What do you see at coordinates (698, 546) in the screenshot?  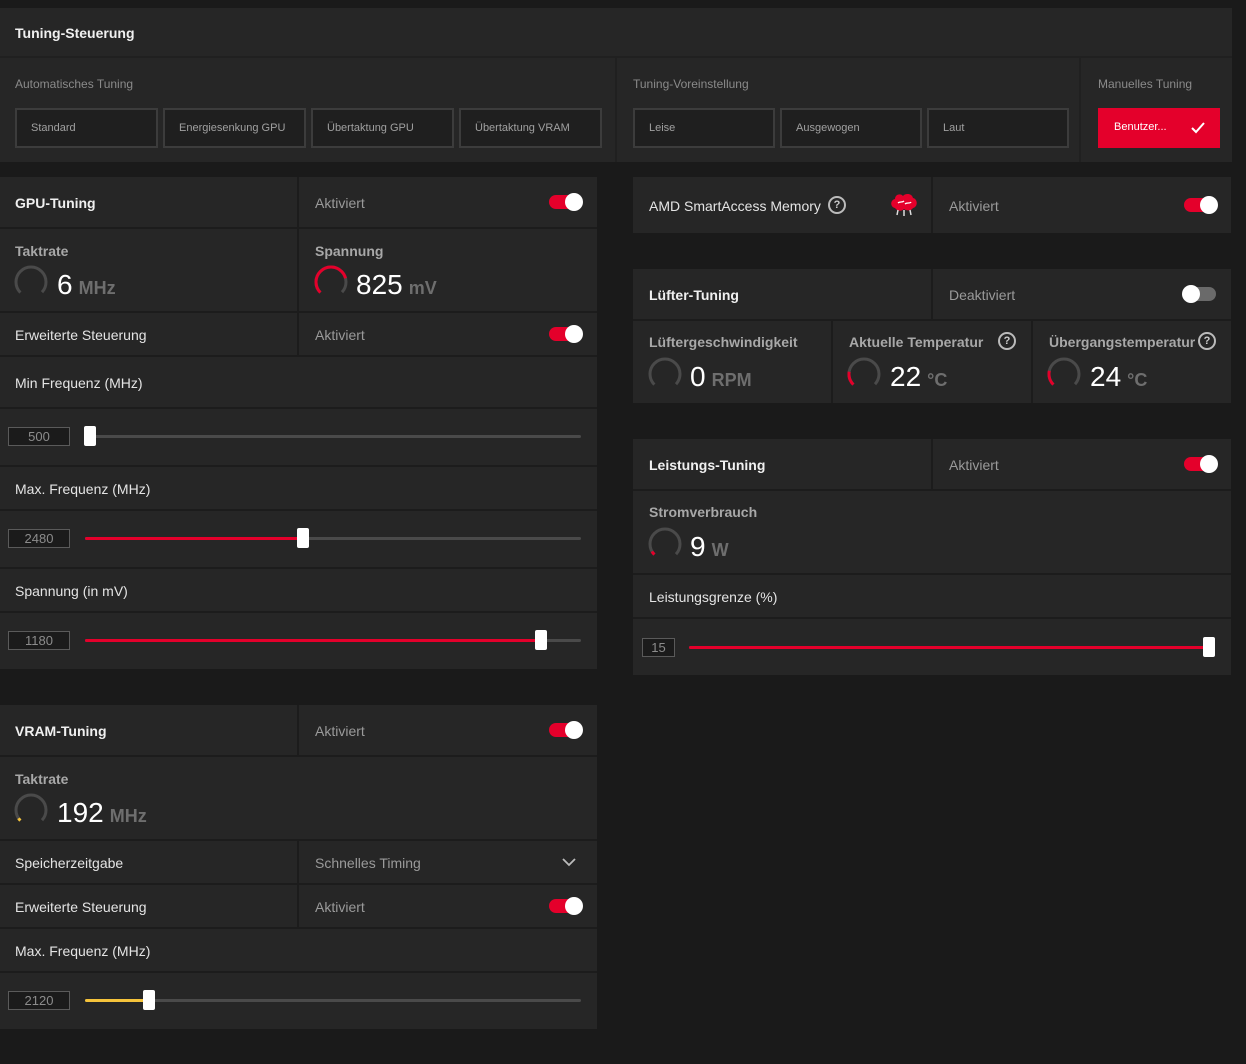 I see `power-usage-value: 9` at bounding box center [698, 546].